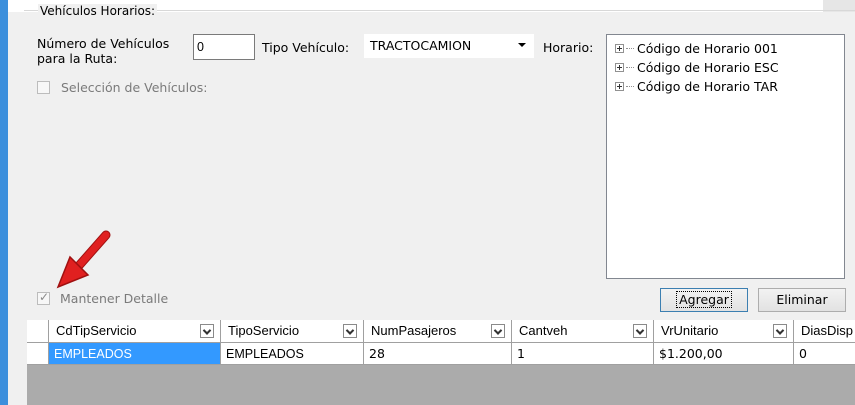 This screenshot has width=855, height=405. What do you see at coordinates (414, 330) in the screenshot?
I see `column-header-label: NumPasajeros` at bounding box center [414, 330].